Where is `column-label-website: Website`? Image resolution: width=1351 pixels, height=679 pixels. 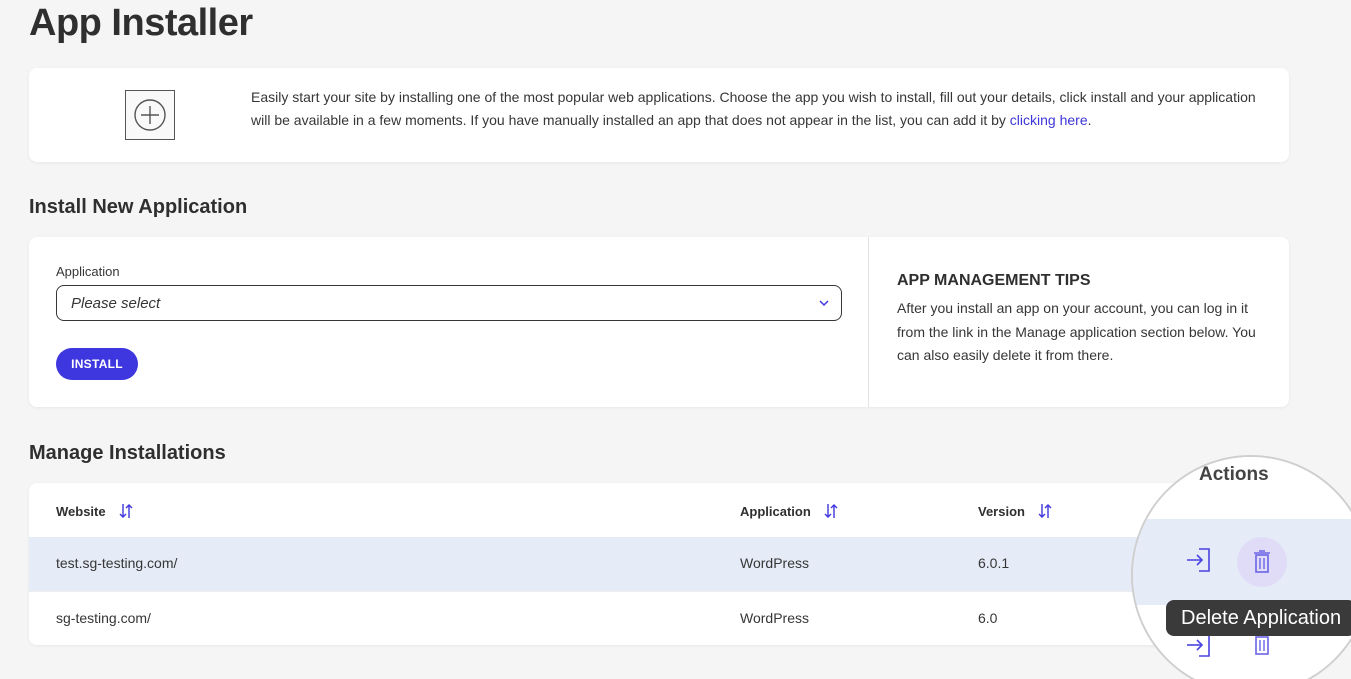 column-label-website: Website is located at coordinates (81, 511).